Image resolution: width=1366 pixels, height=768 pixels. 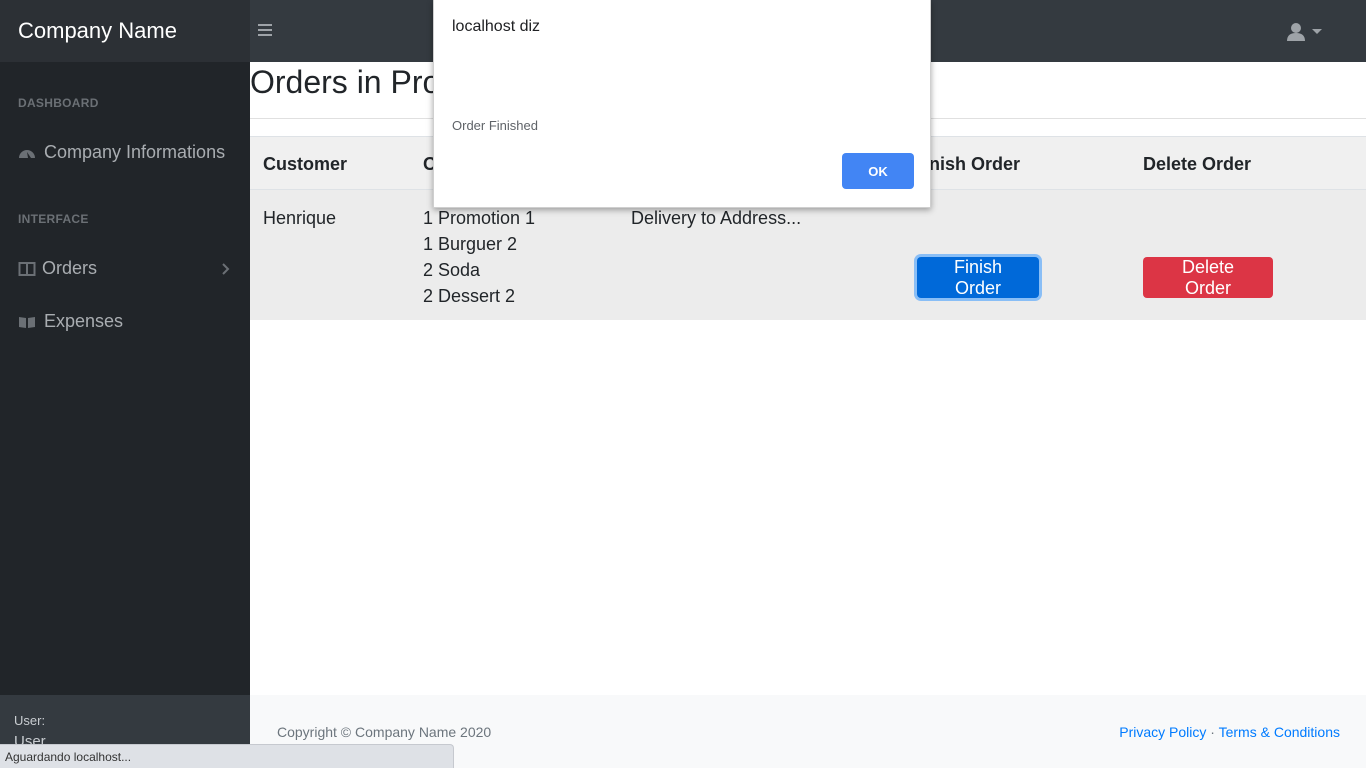 What do you see at coordinates (84, 321) in the screenshot?
I see `sidebar-item-label: Expenses` at bounding box center [84, 321].